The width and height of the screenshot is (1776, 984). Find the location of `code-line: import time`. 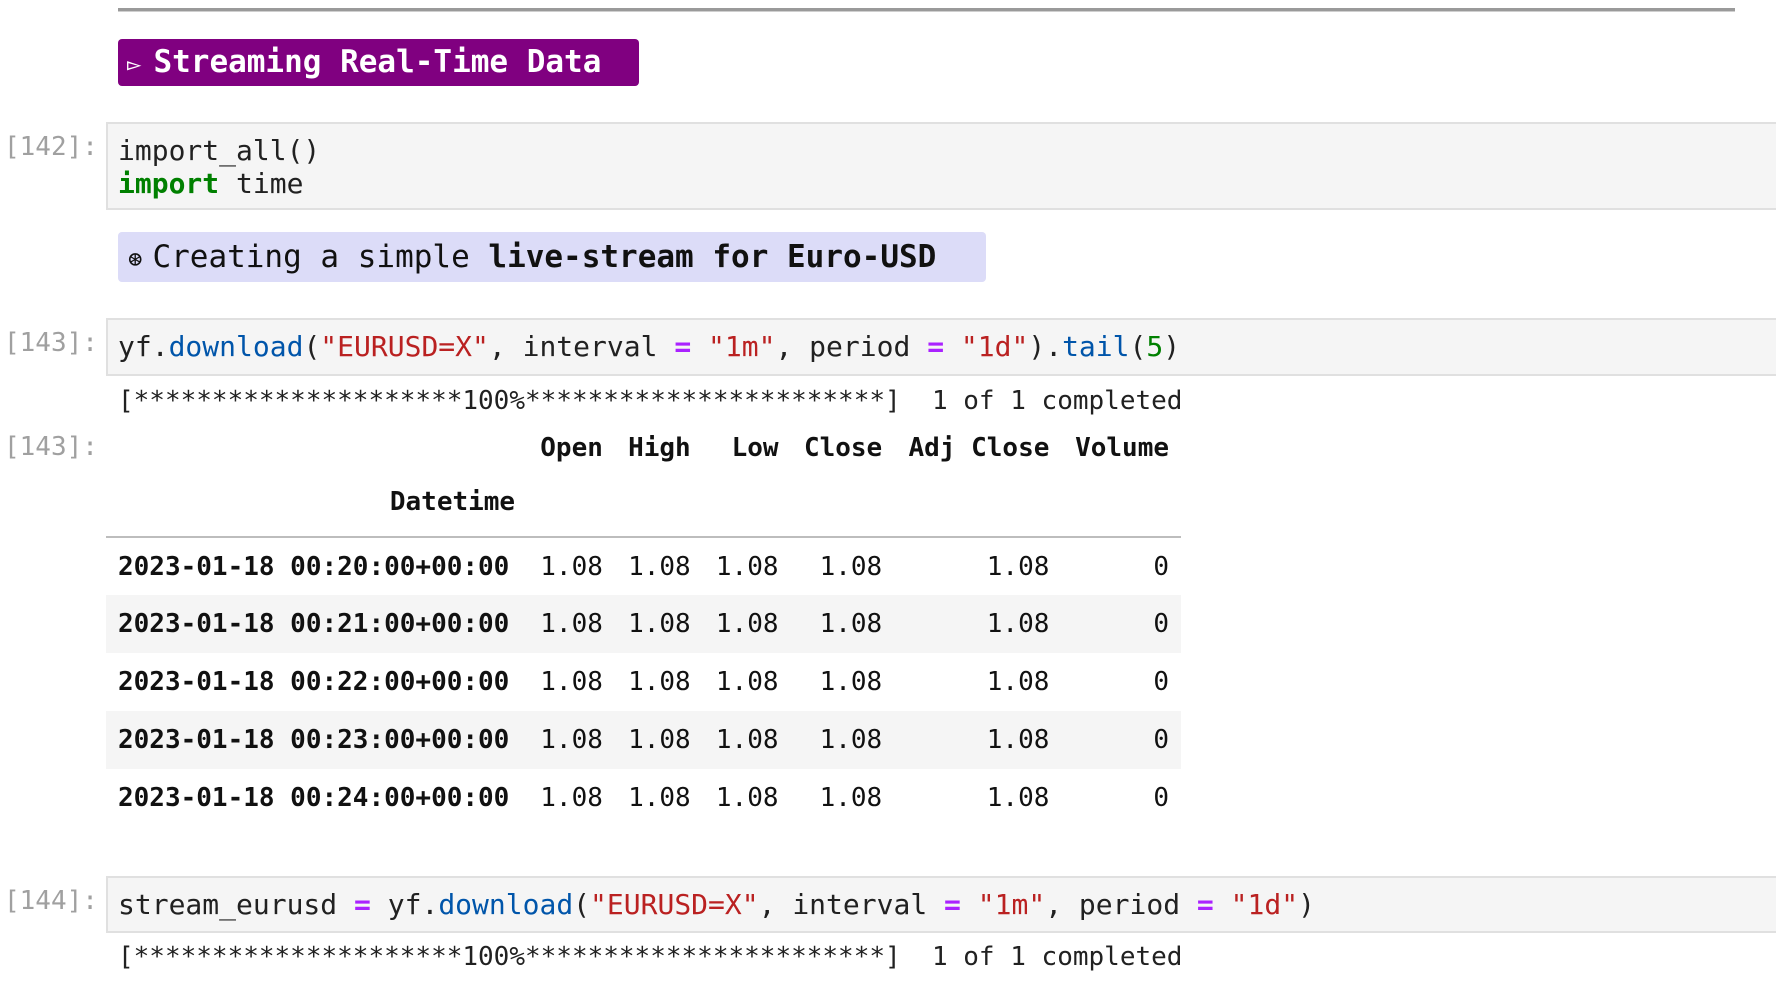

code-line: import time is located at coordinates (210, 183).